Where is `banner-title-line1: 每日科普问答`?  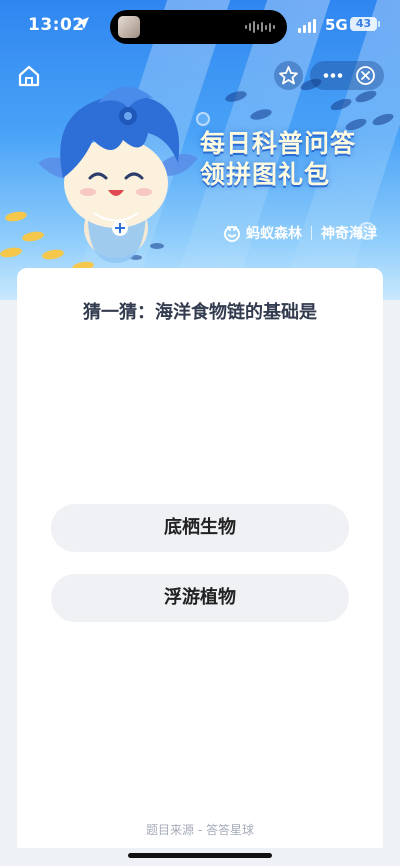
banner-title-line1: 每日科普问答 is located at coordinates (278, 143).